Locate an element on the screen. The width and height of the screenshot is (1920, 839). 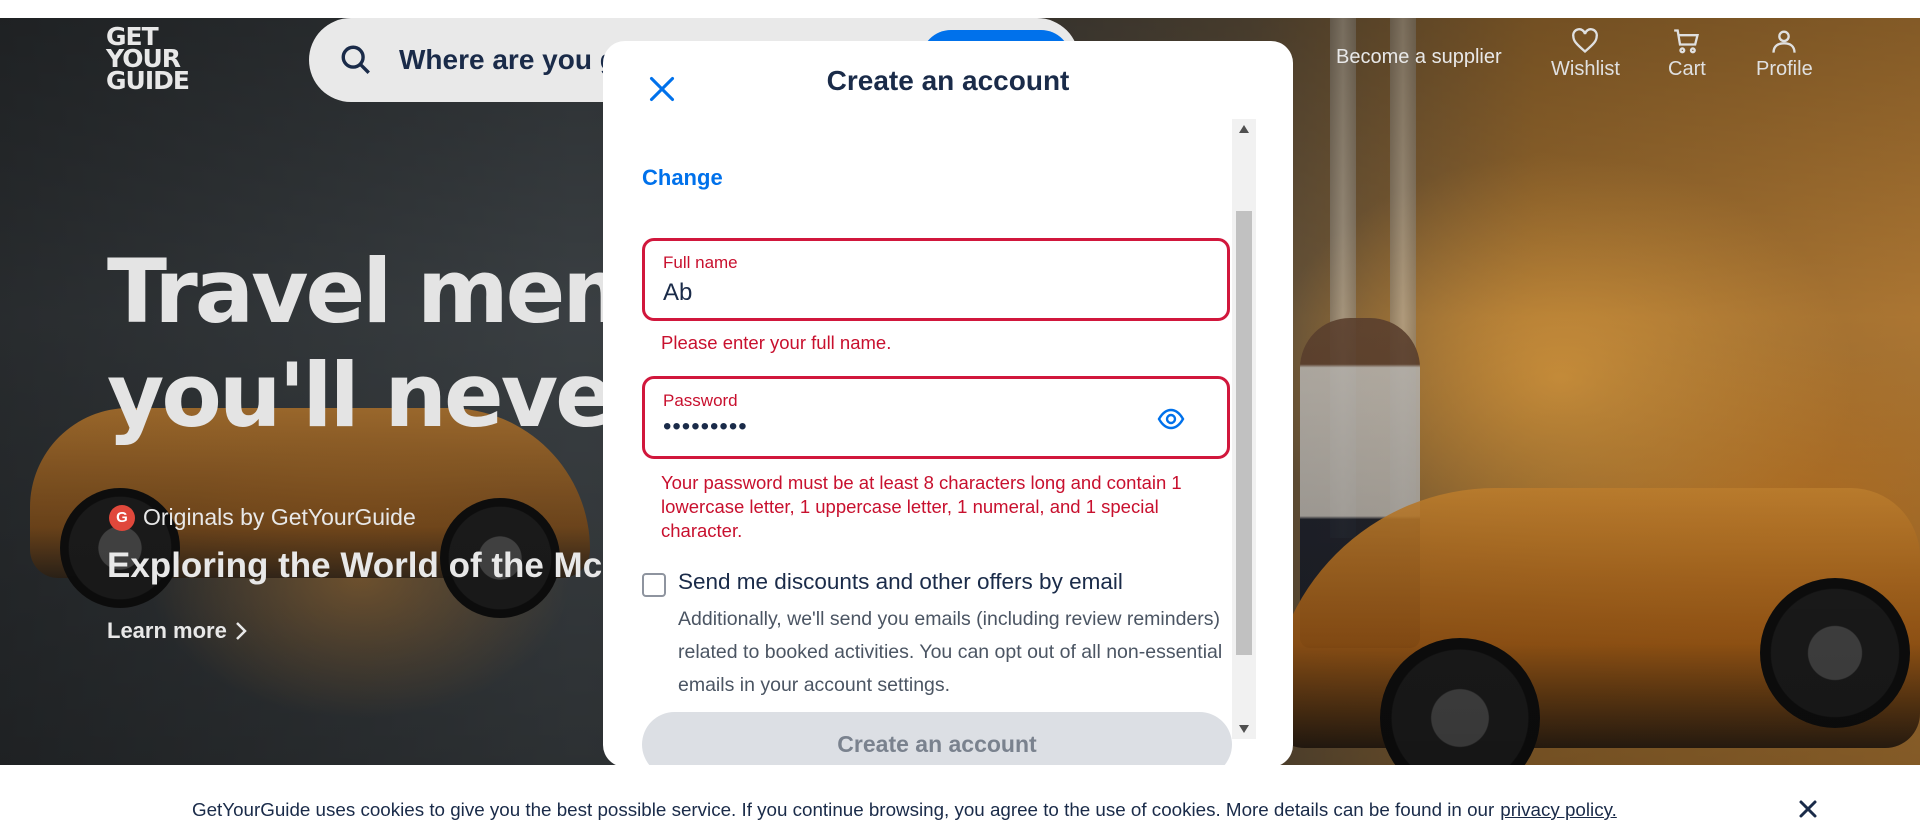
privacy-policy-link: privacy policy. is located at coordinates (1558, 809).